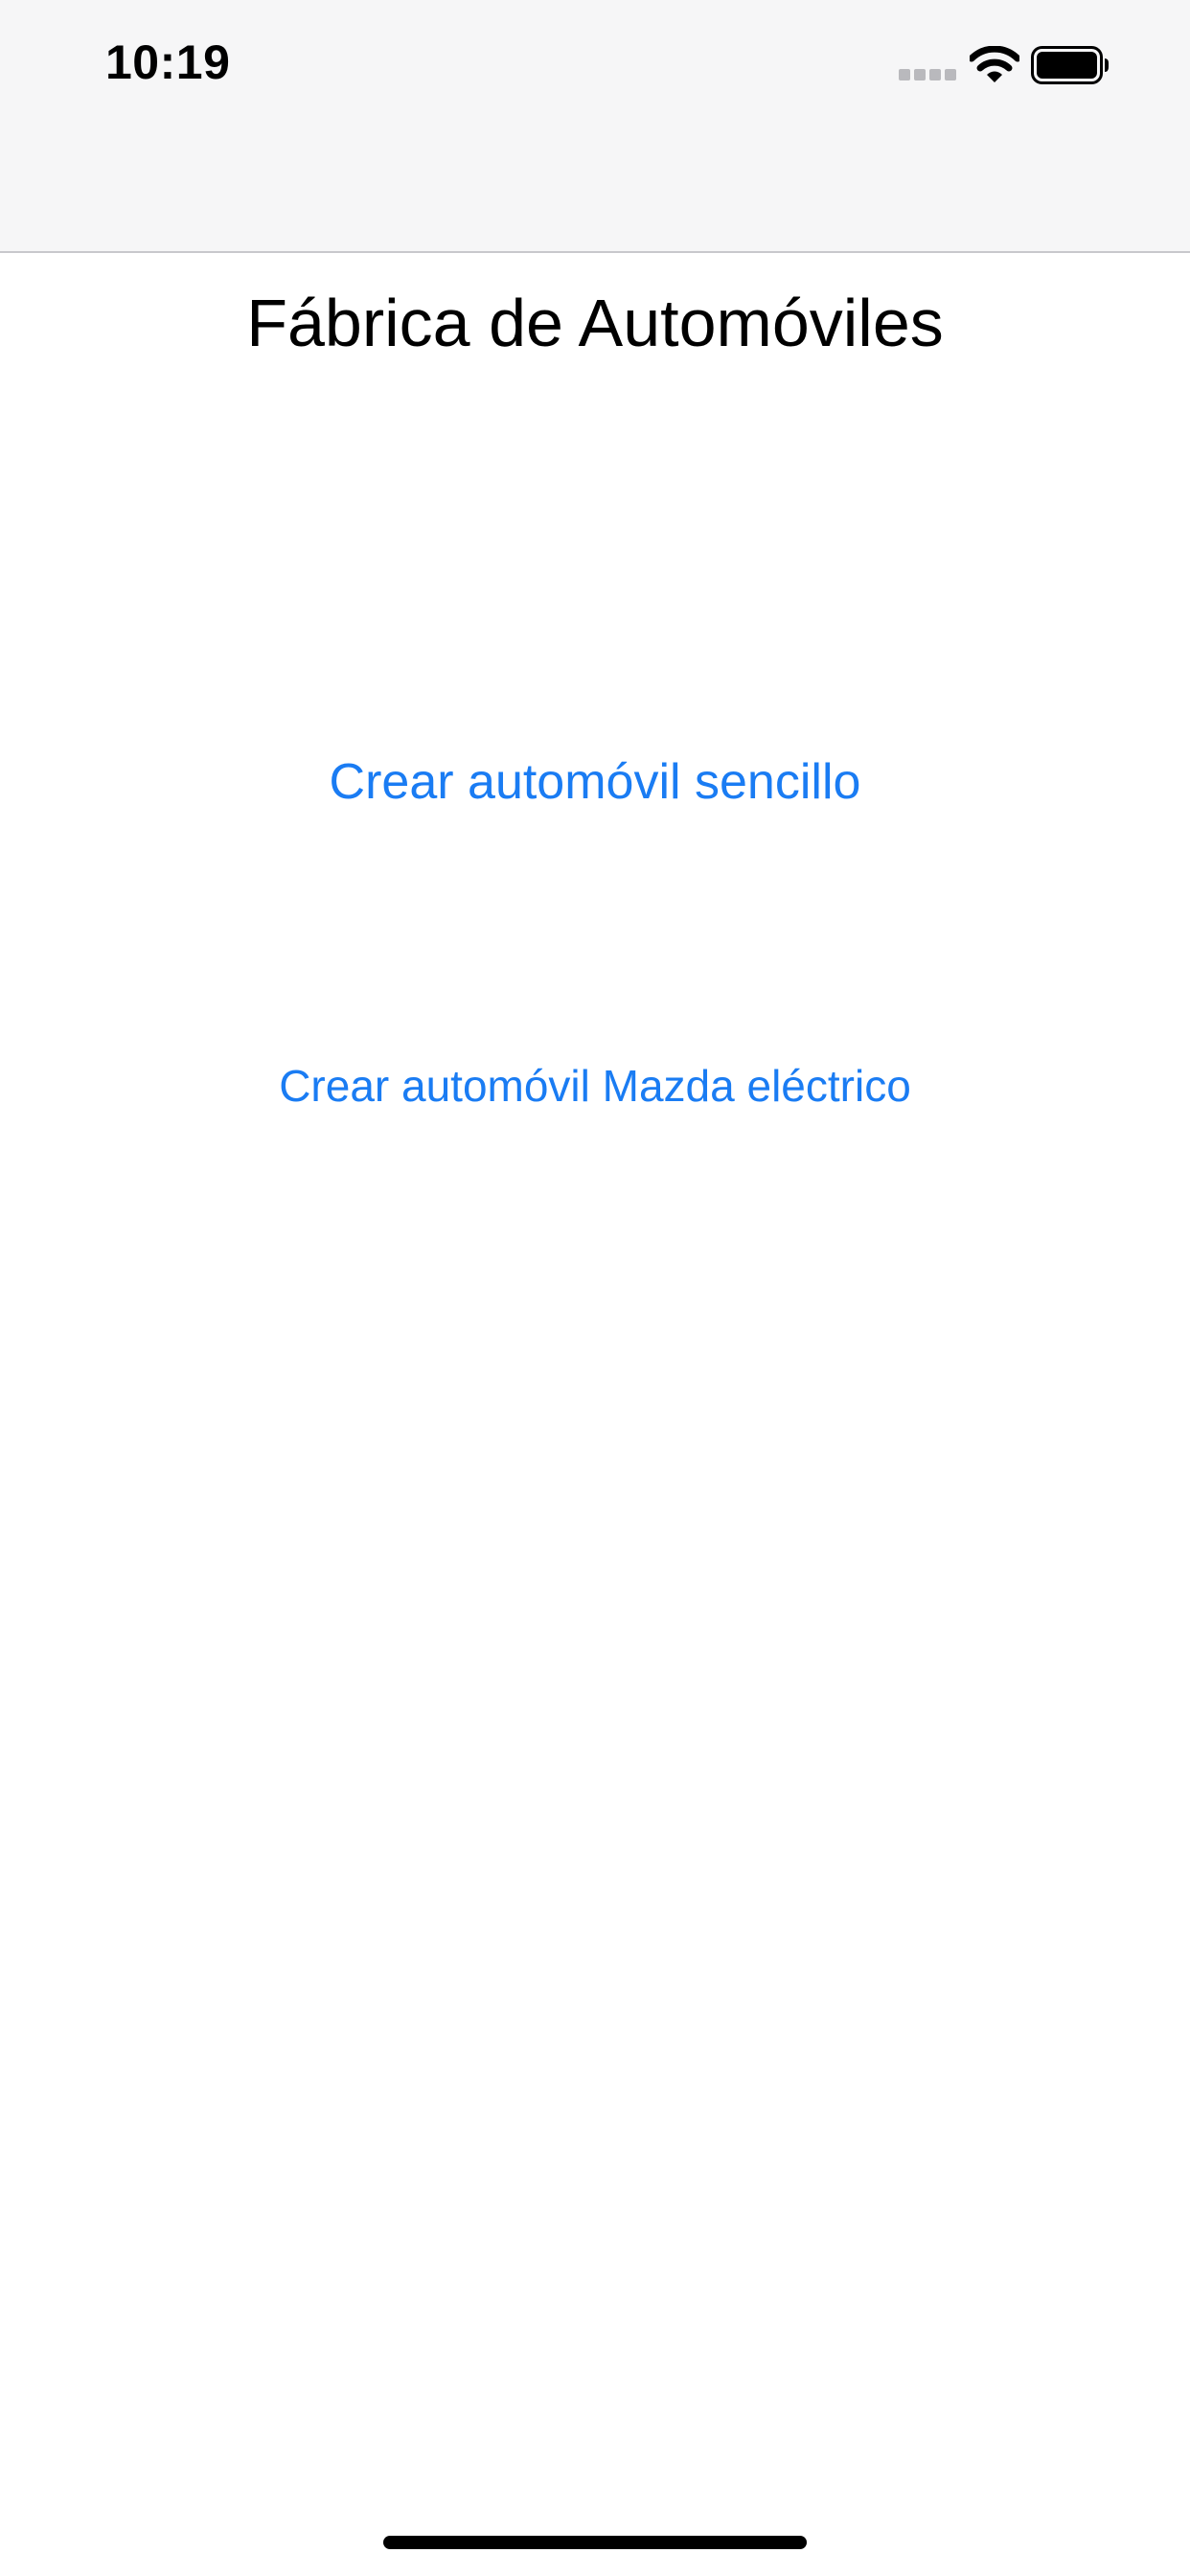 The image size is (1190, 2576). What do you see at coordinates (595, 1085) in the screenshot?
I see `create-mazda-electric-car-button: Crear automóvil Mazda eléctrico` at bounding box center [595, 1085].